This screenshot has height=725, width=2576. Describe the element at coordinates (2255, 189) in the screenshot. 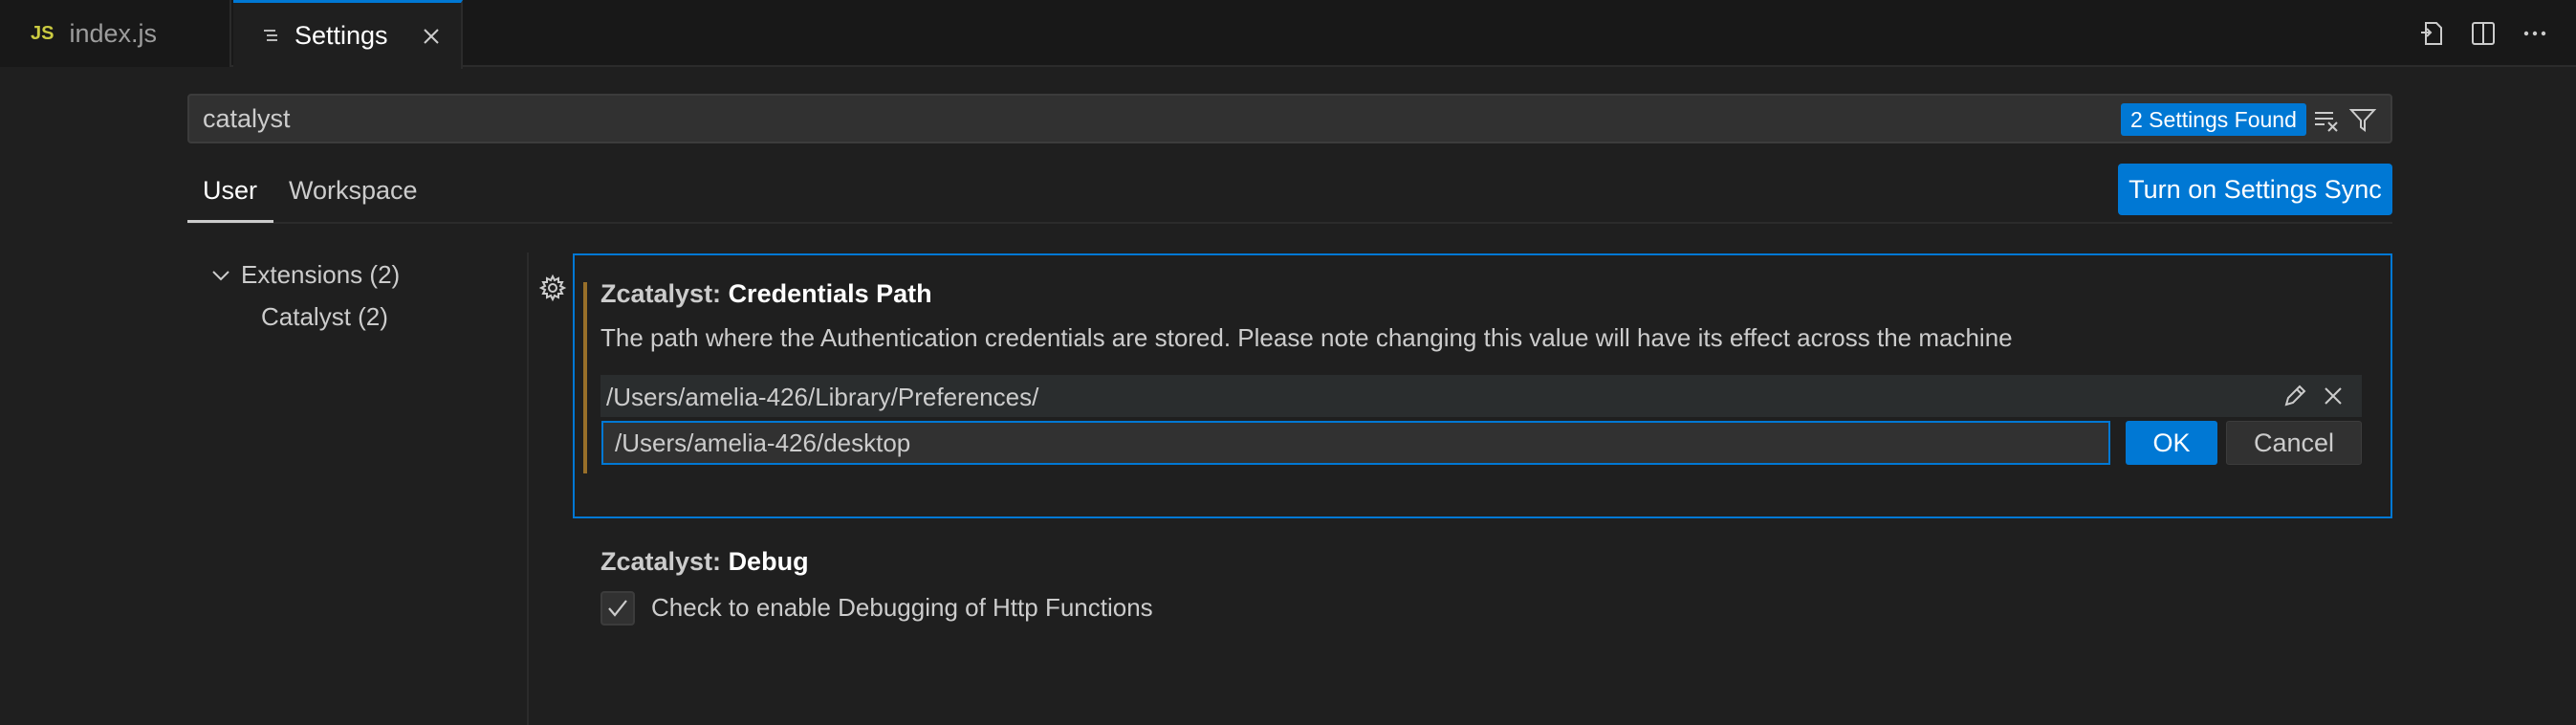

I see `turn-on-settings-sync-button: Turn on Settings Sync` at that location.